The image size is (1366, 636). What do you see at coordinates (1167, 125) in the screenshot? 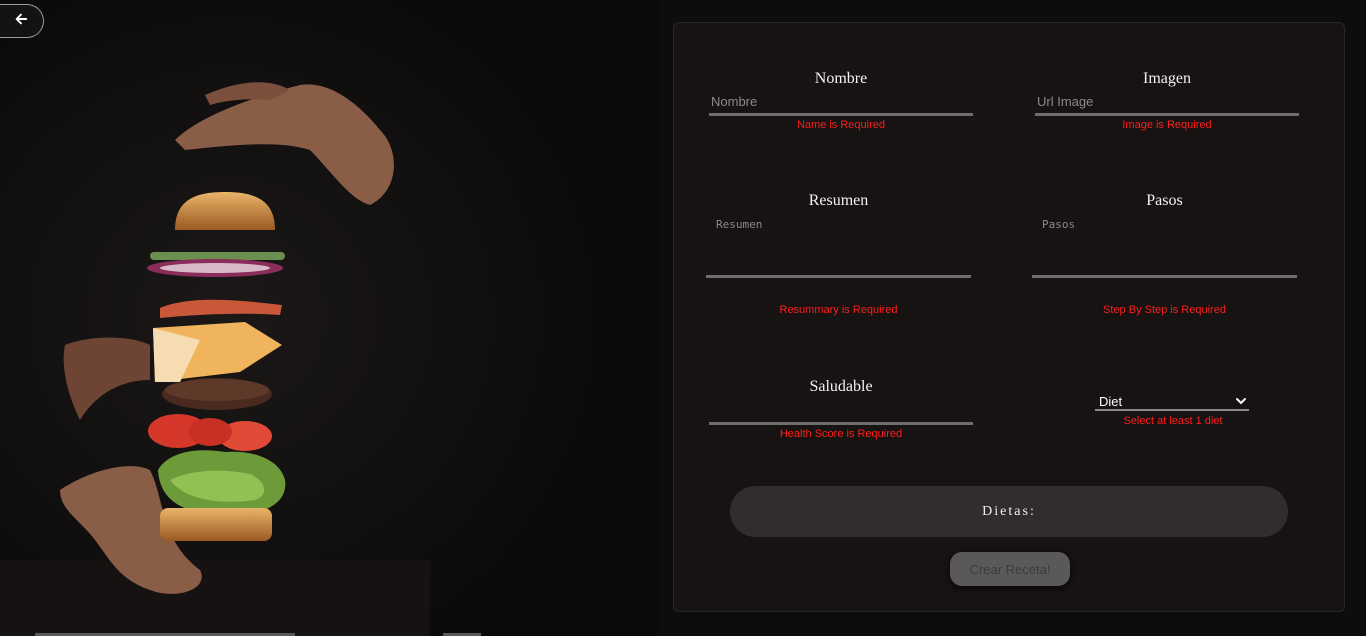
I see `imagen-error: Image is Required` at bounding box center [1167, 125].